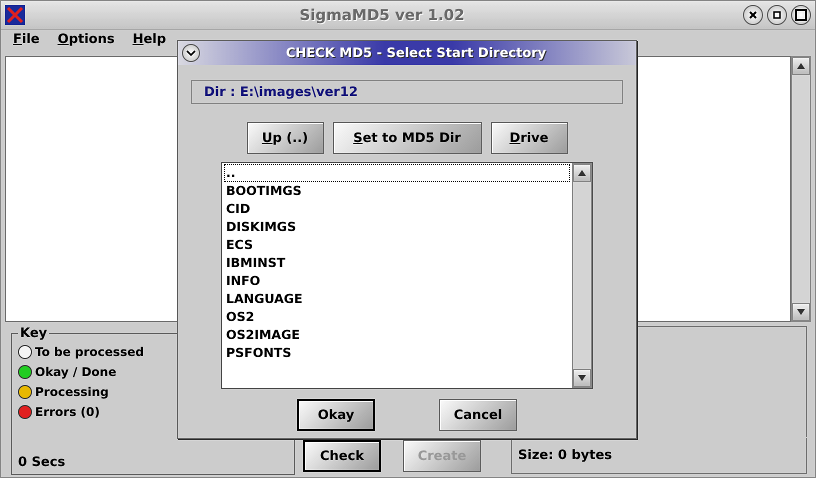  Describe the element at coordinates (416, 53) in the screenshot. I see `dialog-title: CHECK MD5 - Select Start Directory` at that location.